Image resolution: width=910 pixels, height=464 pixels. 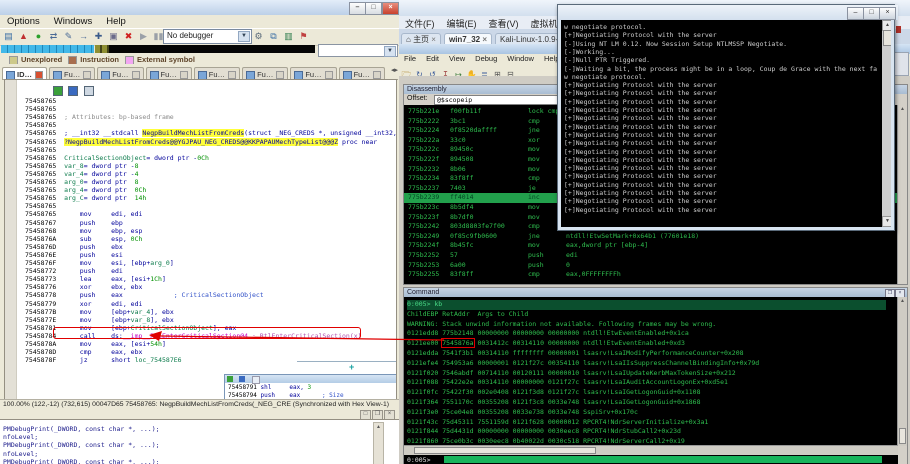 I want to click on output-window-header: □ ❐ ×, so click(x=199, y=414).